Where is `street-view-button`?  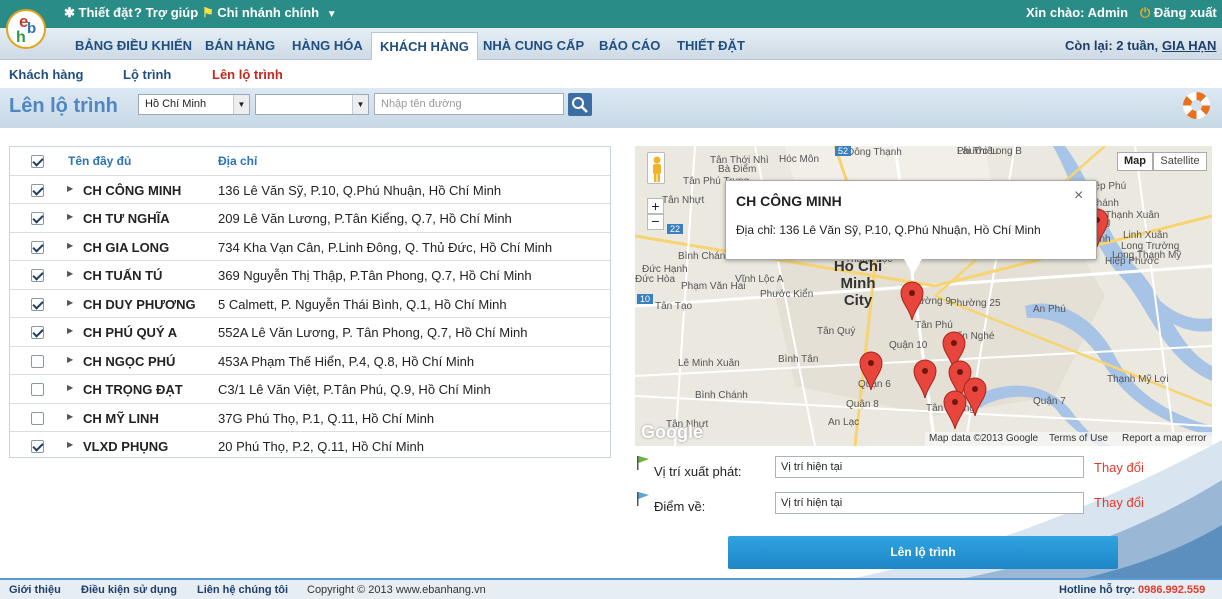 street-view-button is located at coordinates (656, 168).